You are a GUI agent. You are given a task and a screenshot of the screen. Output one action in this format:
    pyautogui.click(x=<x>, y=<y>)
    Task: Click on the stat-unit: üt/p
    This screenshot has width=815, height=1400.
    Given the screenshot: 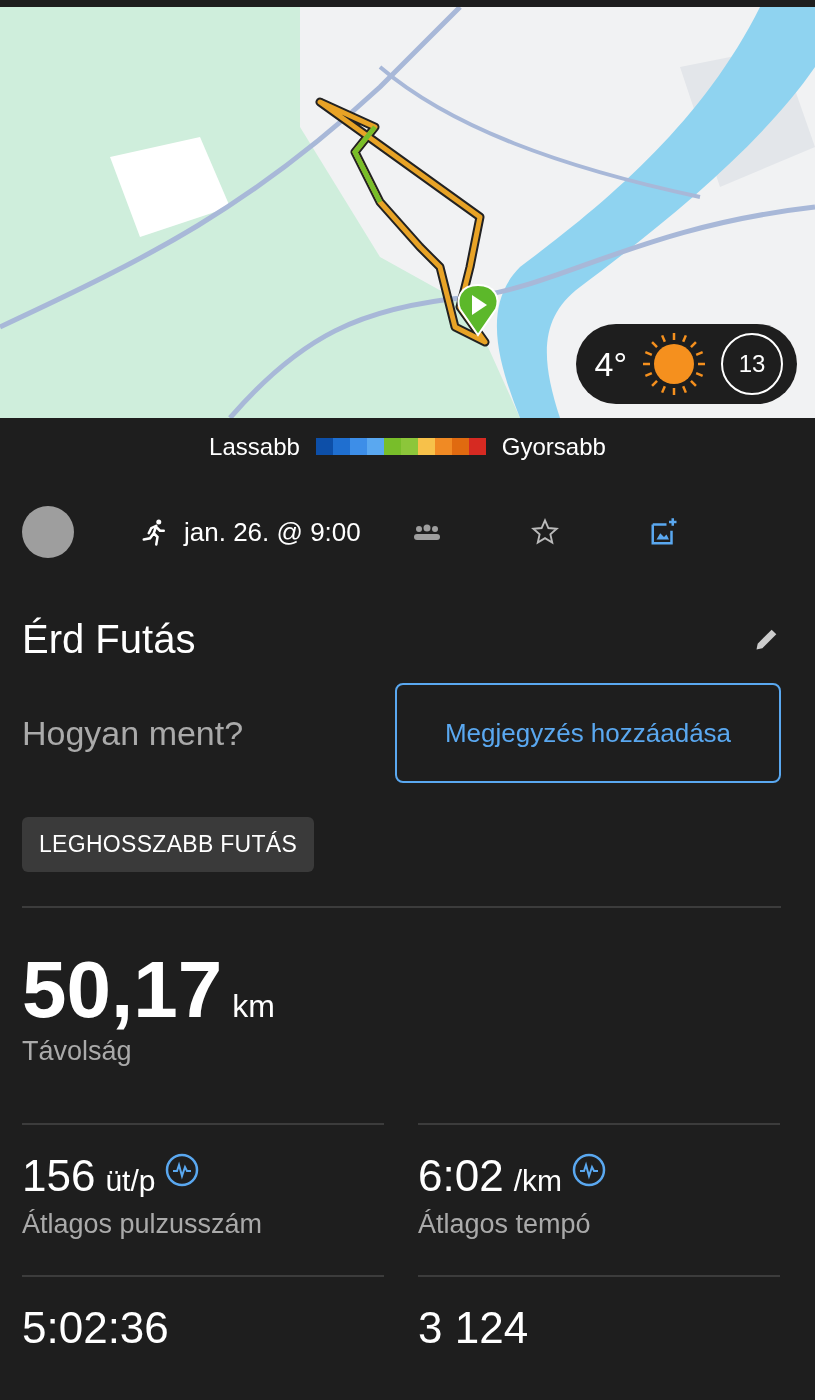 What is the action you would take?
    pyautogui.click(x=130, y=1181)
    